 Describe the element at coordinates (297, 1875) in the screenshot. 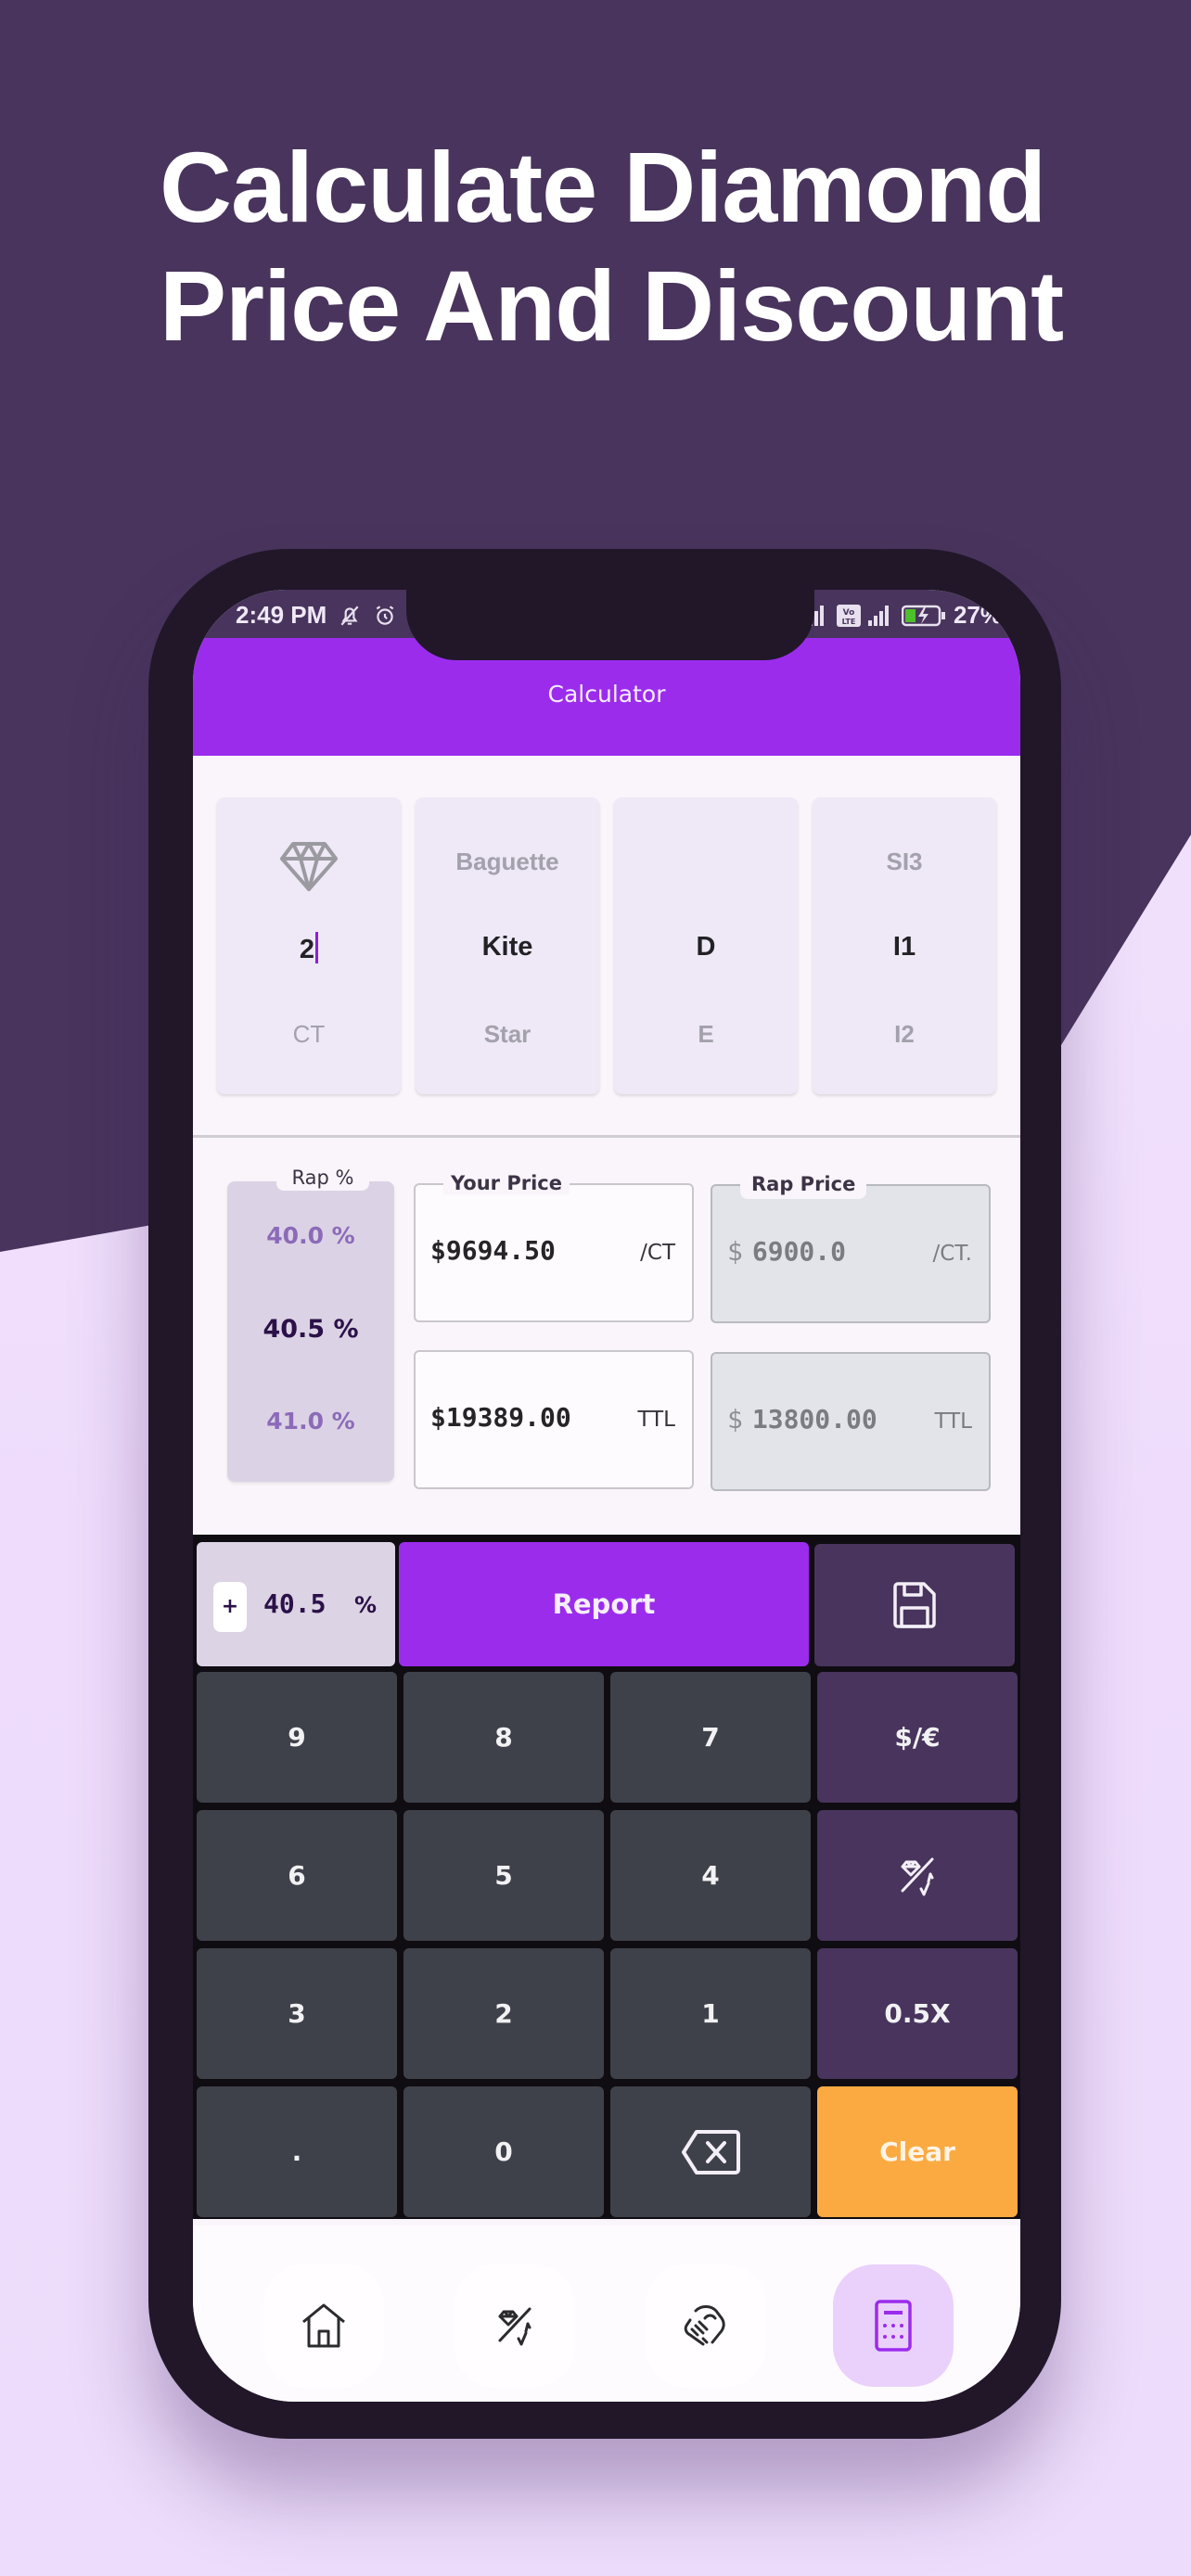

I see `key-6: 6` at that location.